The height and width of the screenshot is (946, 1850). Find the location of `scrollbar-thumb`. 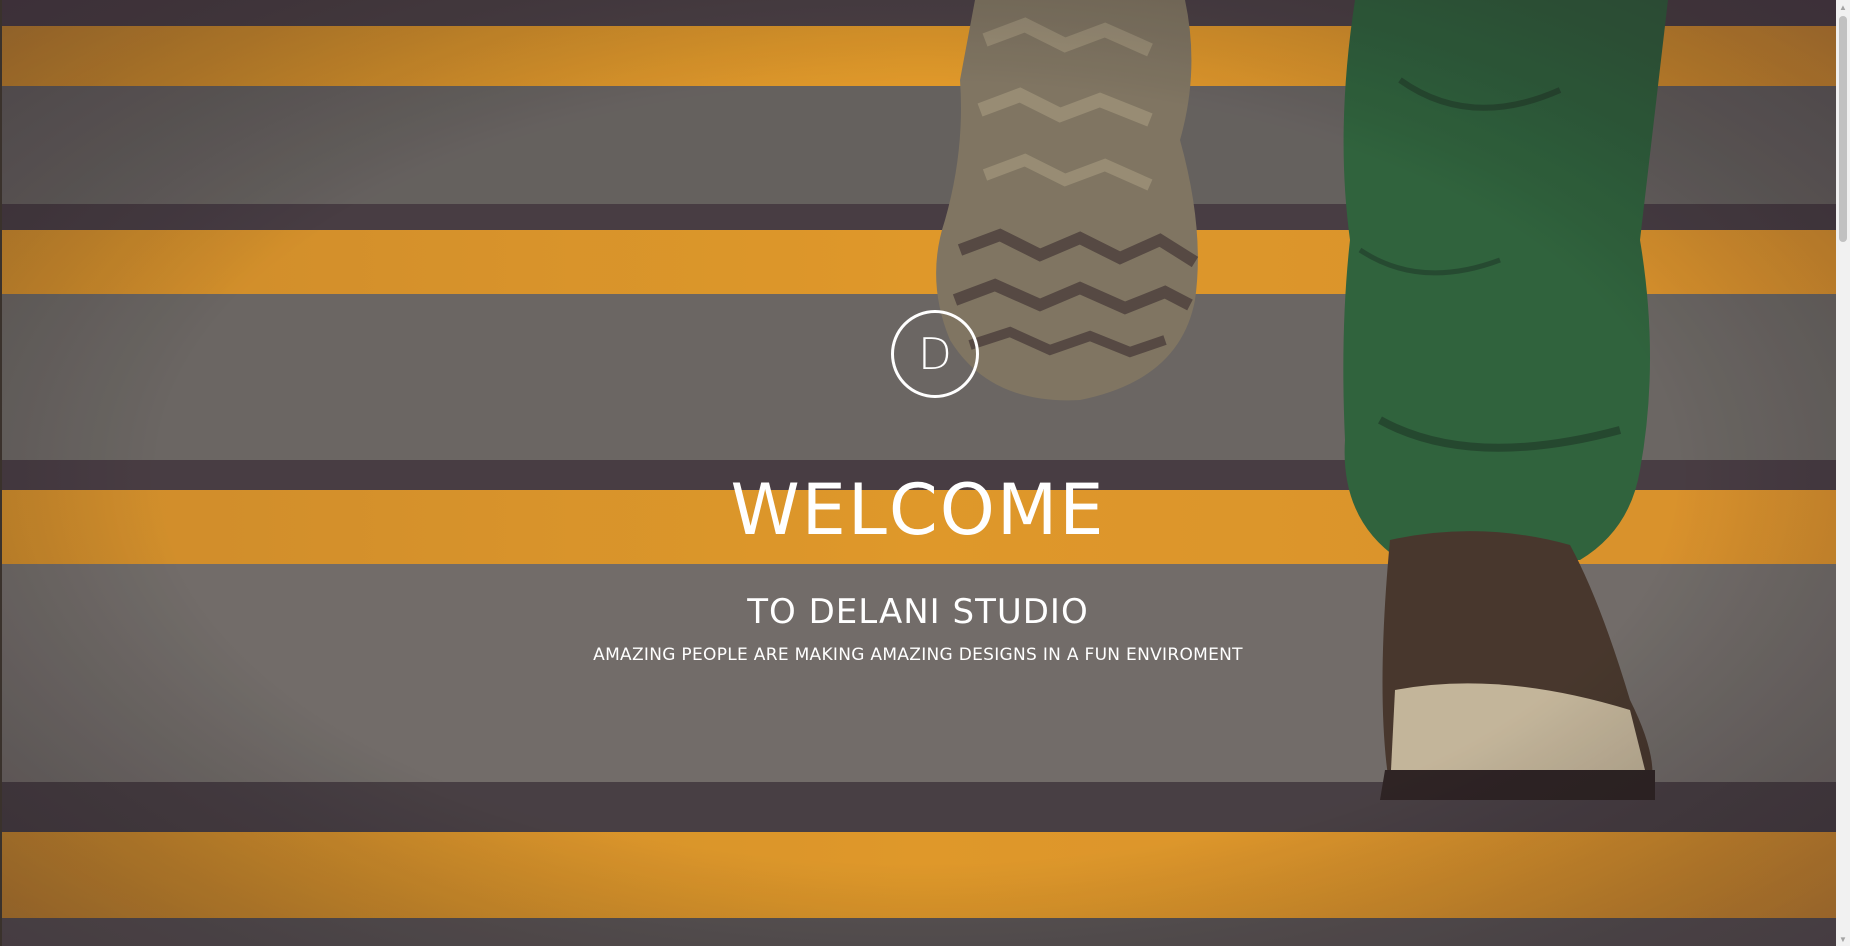

scrollbar-thumb is located at coordinates (1843, 129).